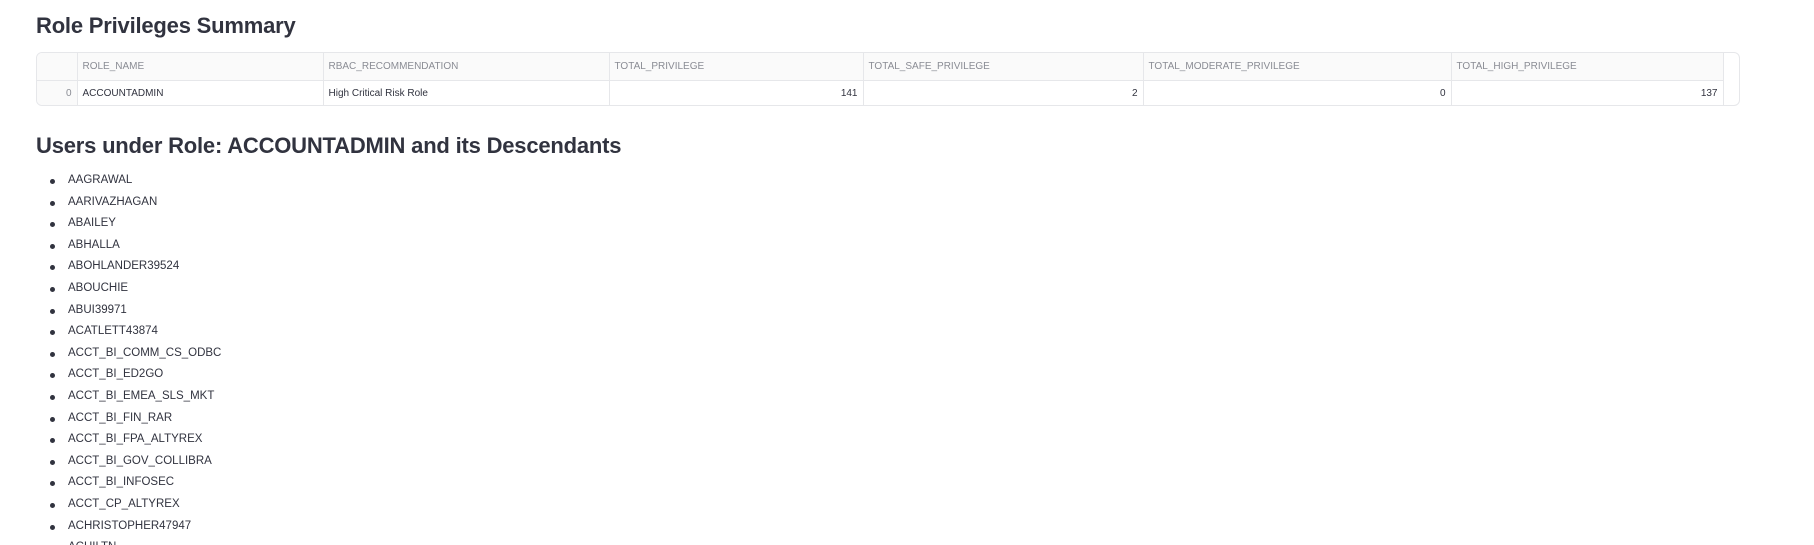 This screenshot has width=1814, height=545. What do you see at coordinates (145, 352) in the screenshot?
I see `user-name: ACCT_BI_COMM_CS_ODBC` at bounding box center [145, 352].